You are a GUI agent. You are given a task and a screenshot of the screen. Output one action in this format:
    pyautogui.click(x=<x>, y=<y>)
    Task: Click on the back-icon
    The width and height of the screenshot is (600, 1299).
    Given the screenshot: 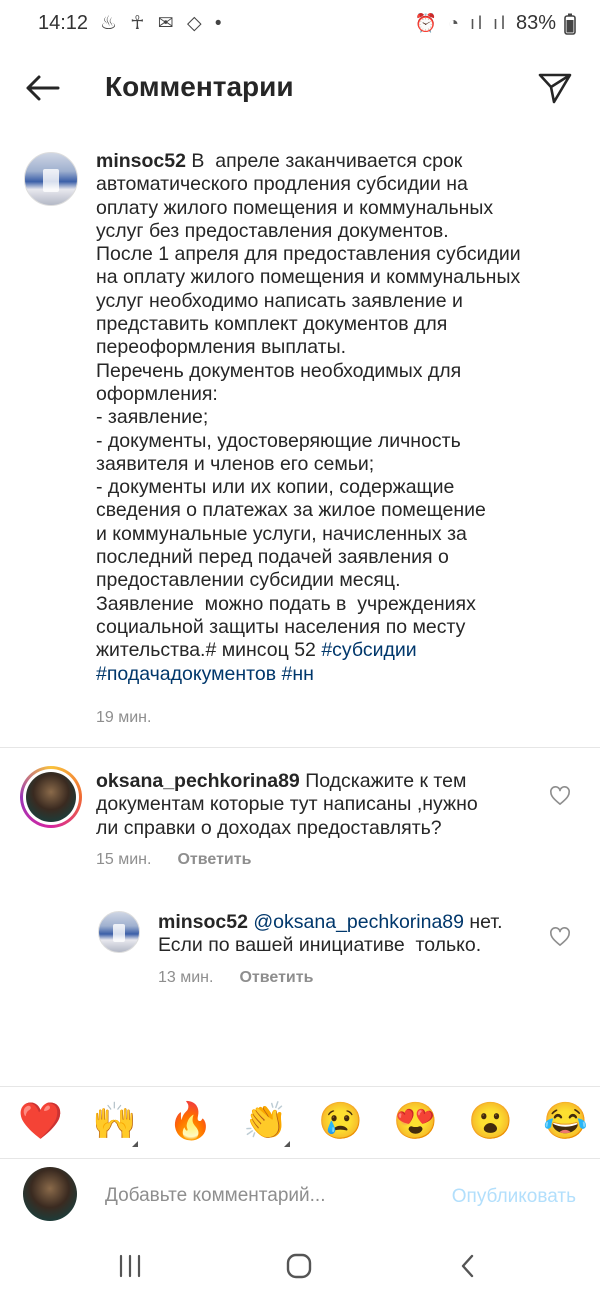 What is the action you would take?
    pyautogui.click(x=467, y=1266)
    